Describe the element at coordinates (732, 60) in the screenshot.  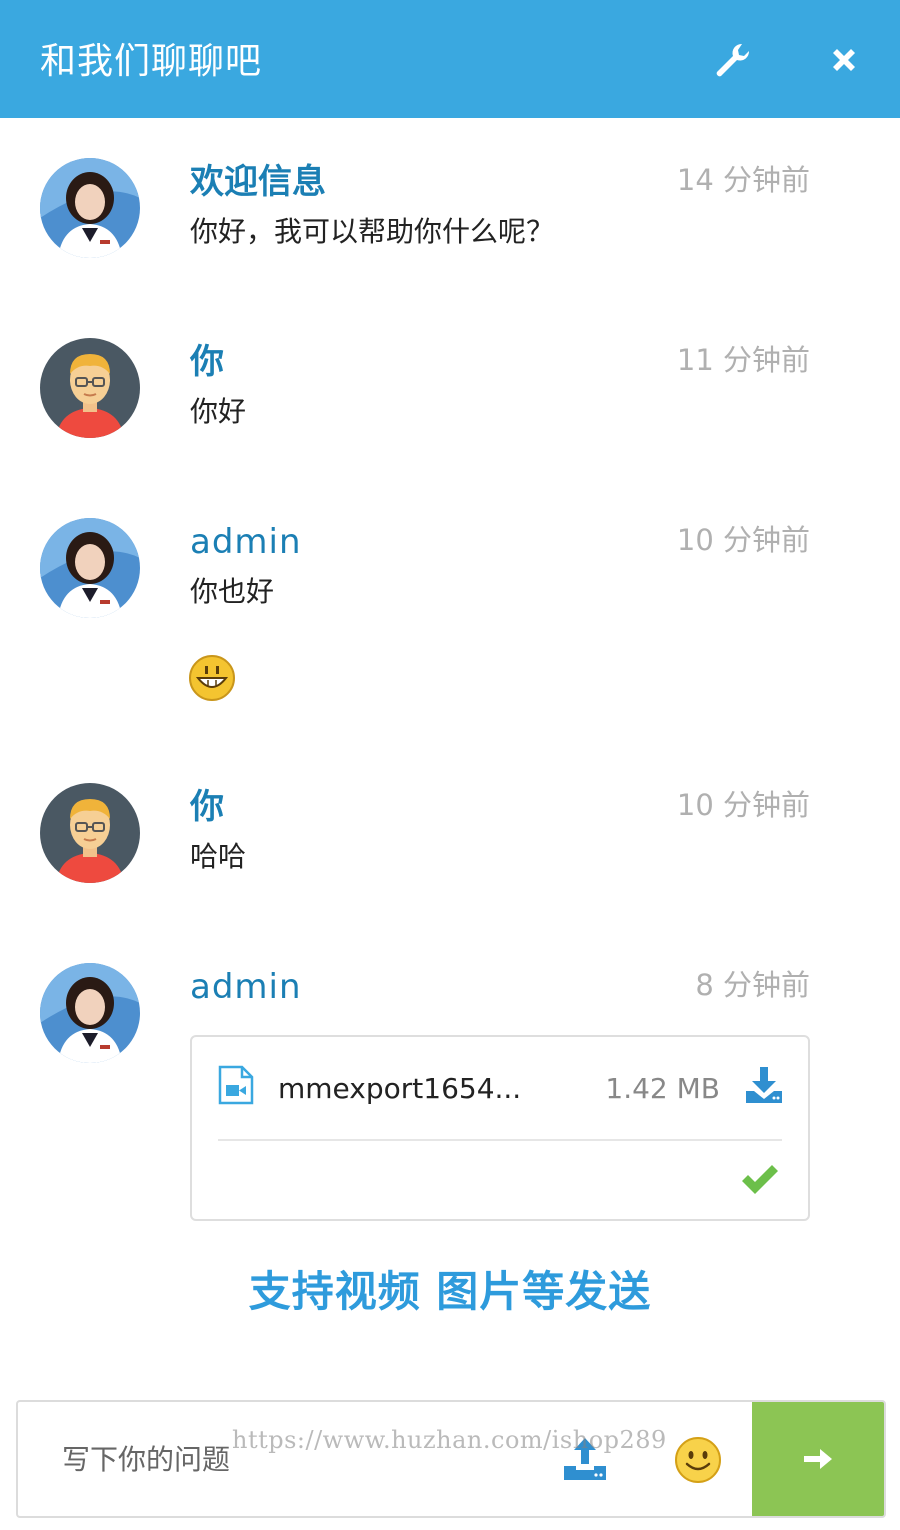
I see `wrench-icon` at that location.